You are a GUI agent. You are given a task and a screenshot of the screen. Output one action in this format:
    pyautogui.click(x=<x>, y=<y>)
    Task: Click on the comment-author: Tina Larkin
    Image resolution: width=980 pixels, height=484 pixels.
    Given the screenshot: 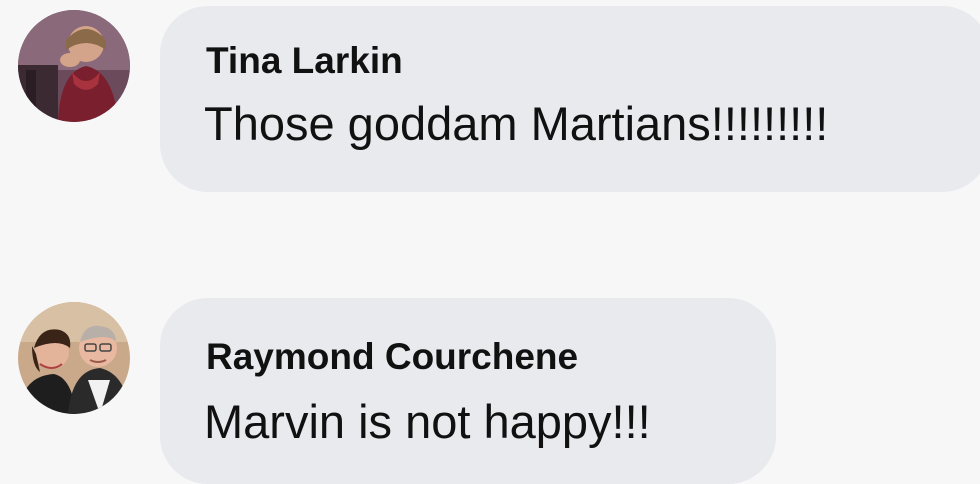 What is the action you would take?
    pyautogui.click(x=304, y=61)
    